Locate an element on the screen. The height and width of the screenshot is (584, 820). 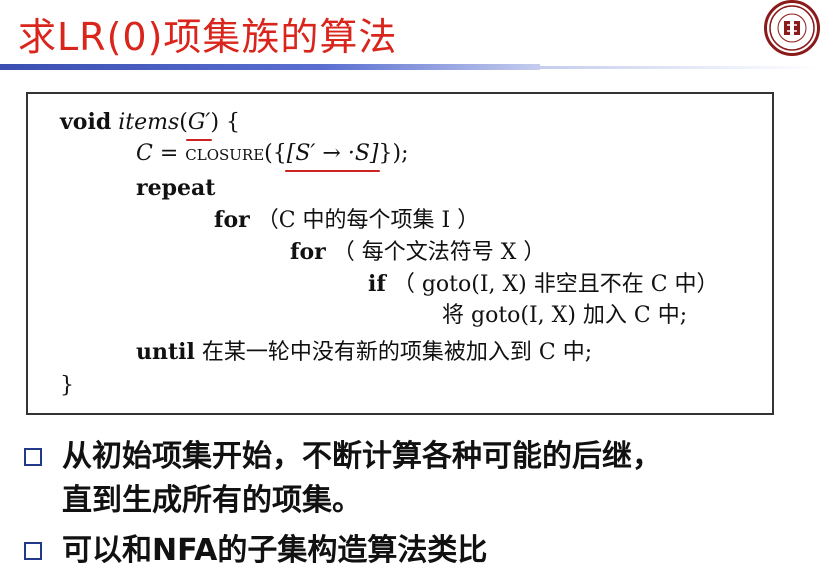
code-line-for-items: for （C 中的每个项集 I ） is located at coordinates (346, 220).